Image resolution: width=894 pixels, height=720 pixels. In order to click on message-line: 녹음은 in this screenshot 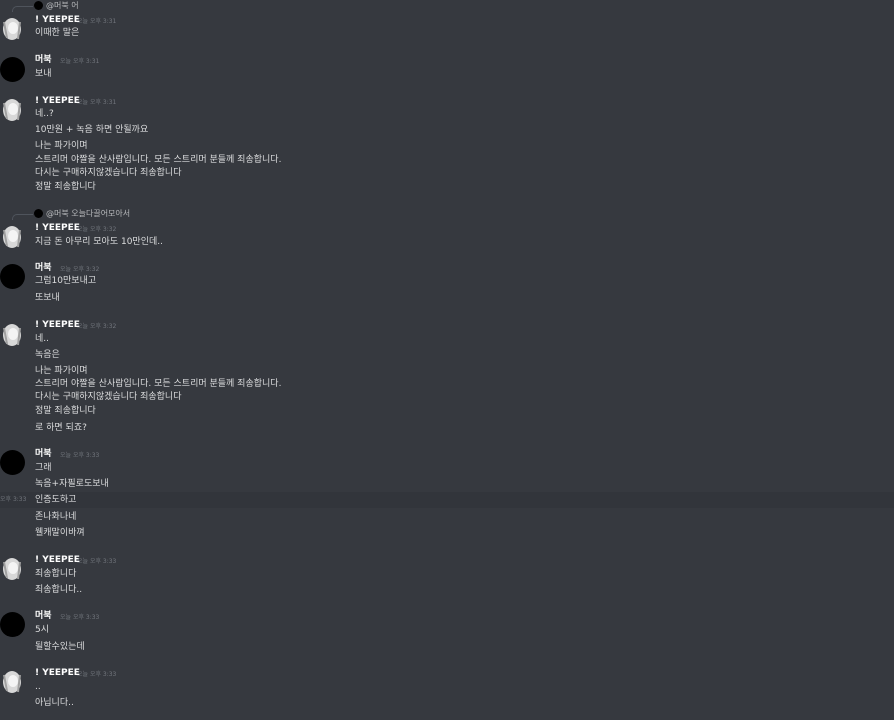, I will do `click(47, 355)`.